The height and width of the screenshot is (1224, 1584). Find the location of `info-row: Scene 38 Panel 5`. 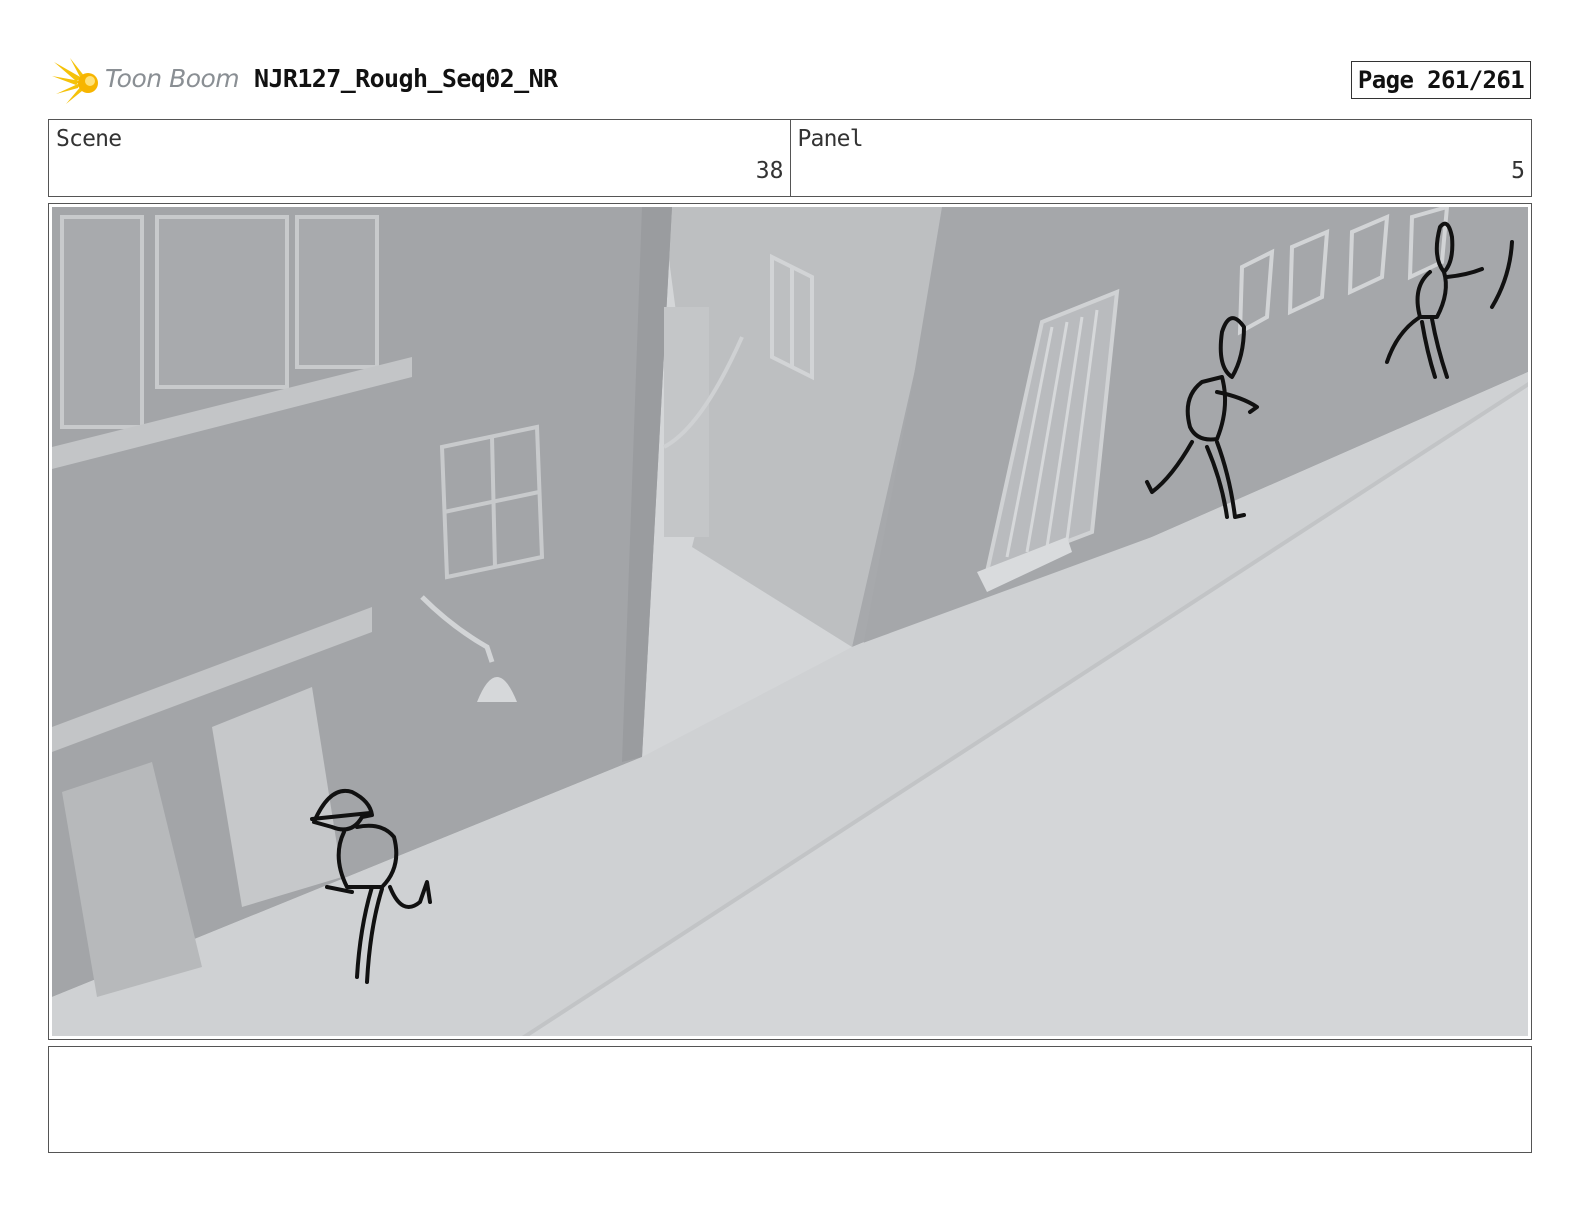

info-row: Scene 38 Panel 5 is located at coordinates (790, 158).